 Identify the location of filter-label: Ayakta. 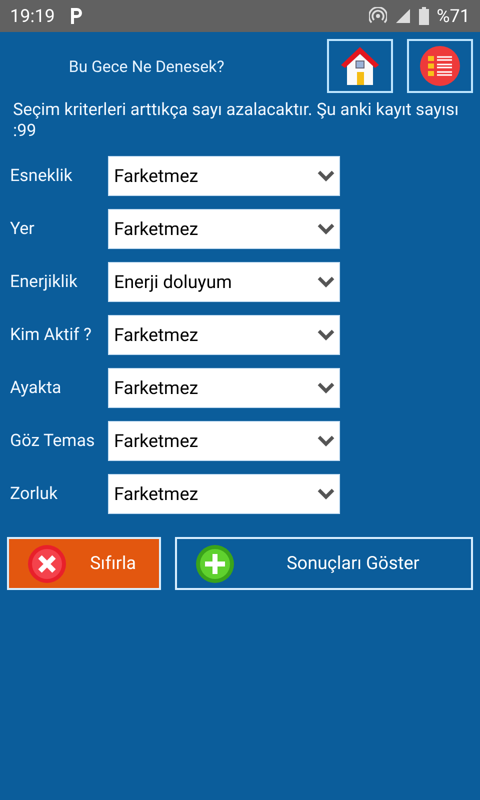
(35, 388).